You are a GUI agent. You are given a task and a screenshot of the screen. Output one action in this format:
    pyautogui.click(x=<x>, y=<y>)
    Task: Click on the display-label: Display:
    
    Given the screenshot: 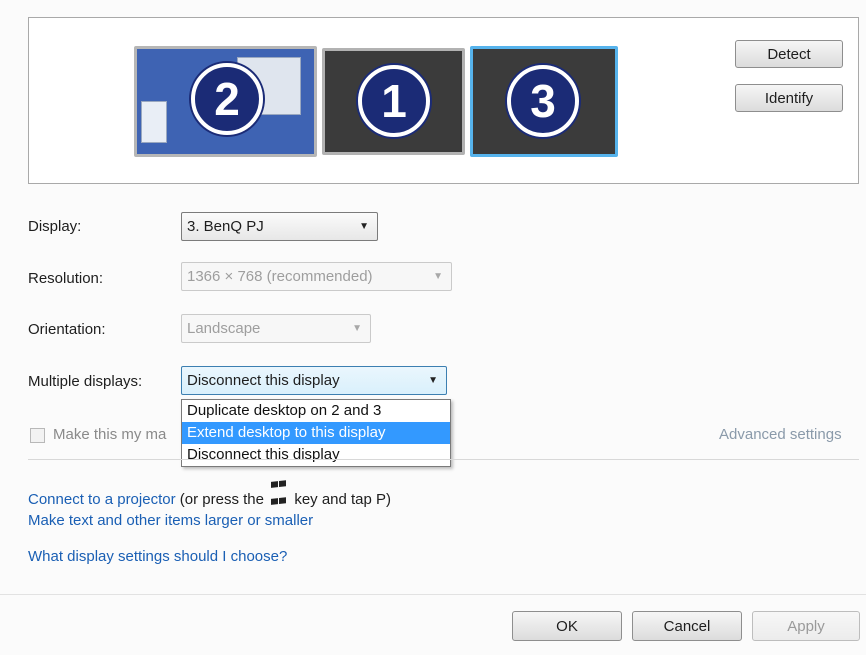 What is the action you would take?
    pyautogui.click(x=55, y=226)
    